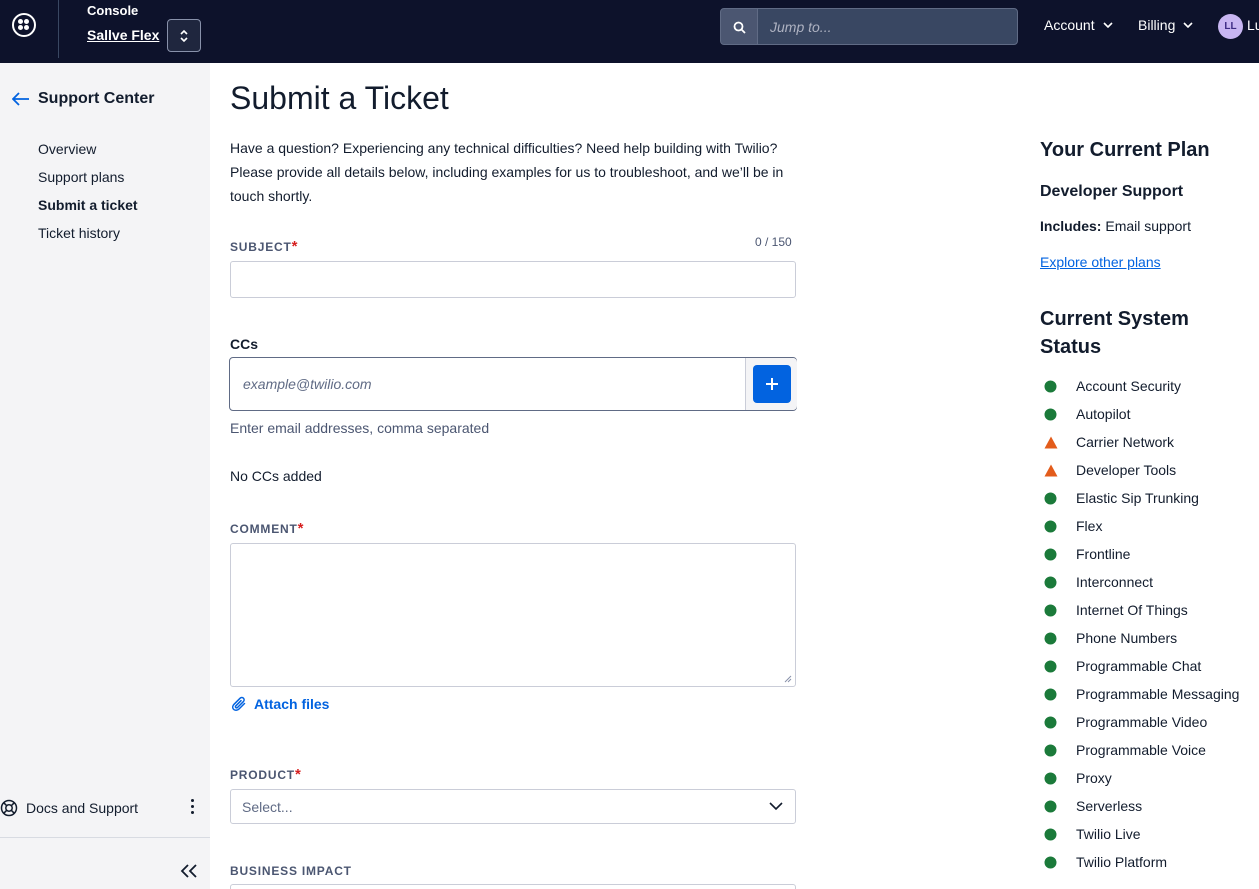  What do you see at coordinates (1127, 638) in the screenshot?
I see `status-item-name: Phone Numbers` at bounding box center [1127, 638].